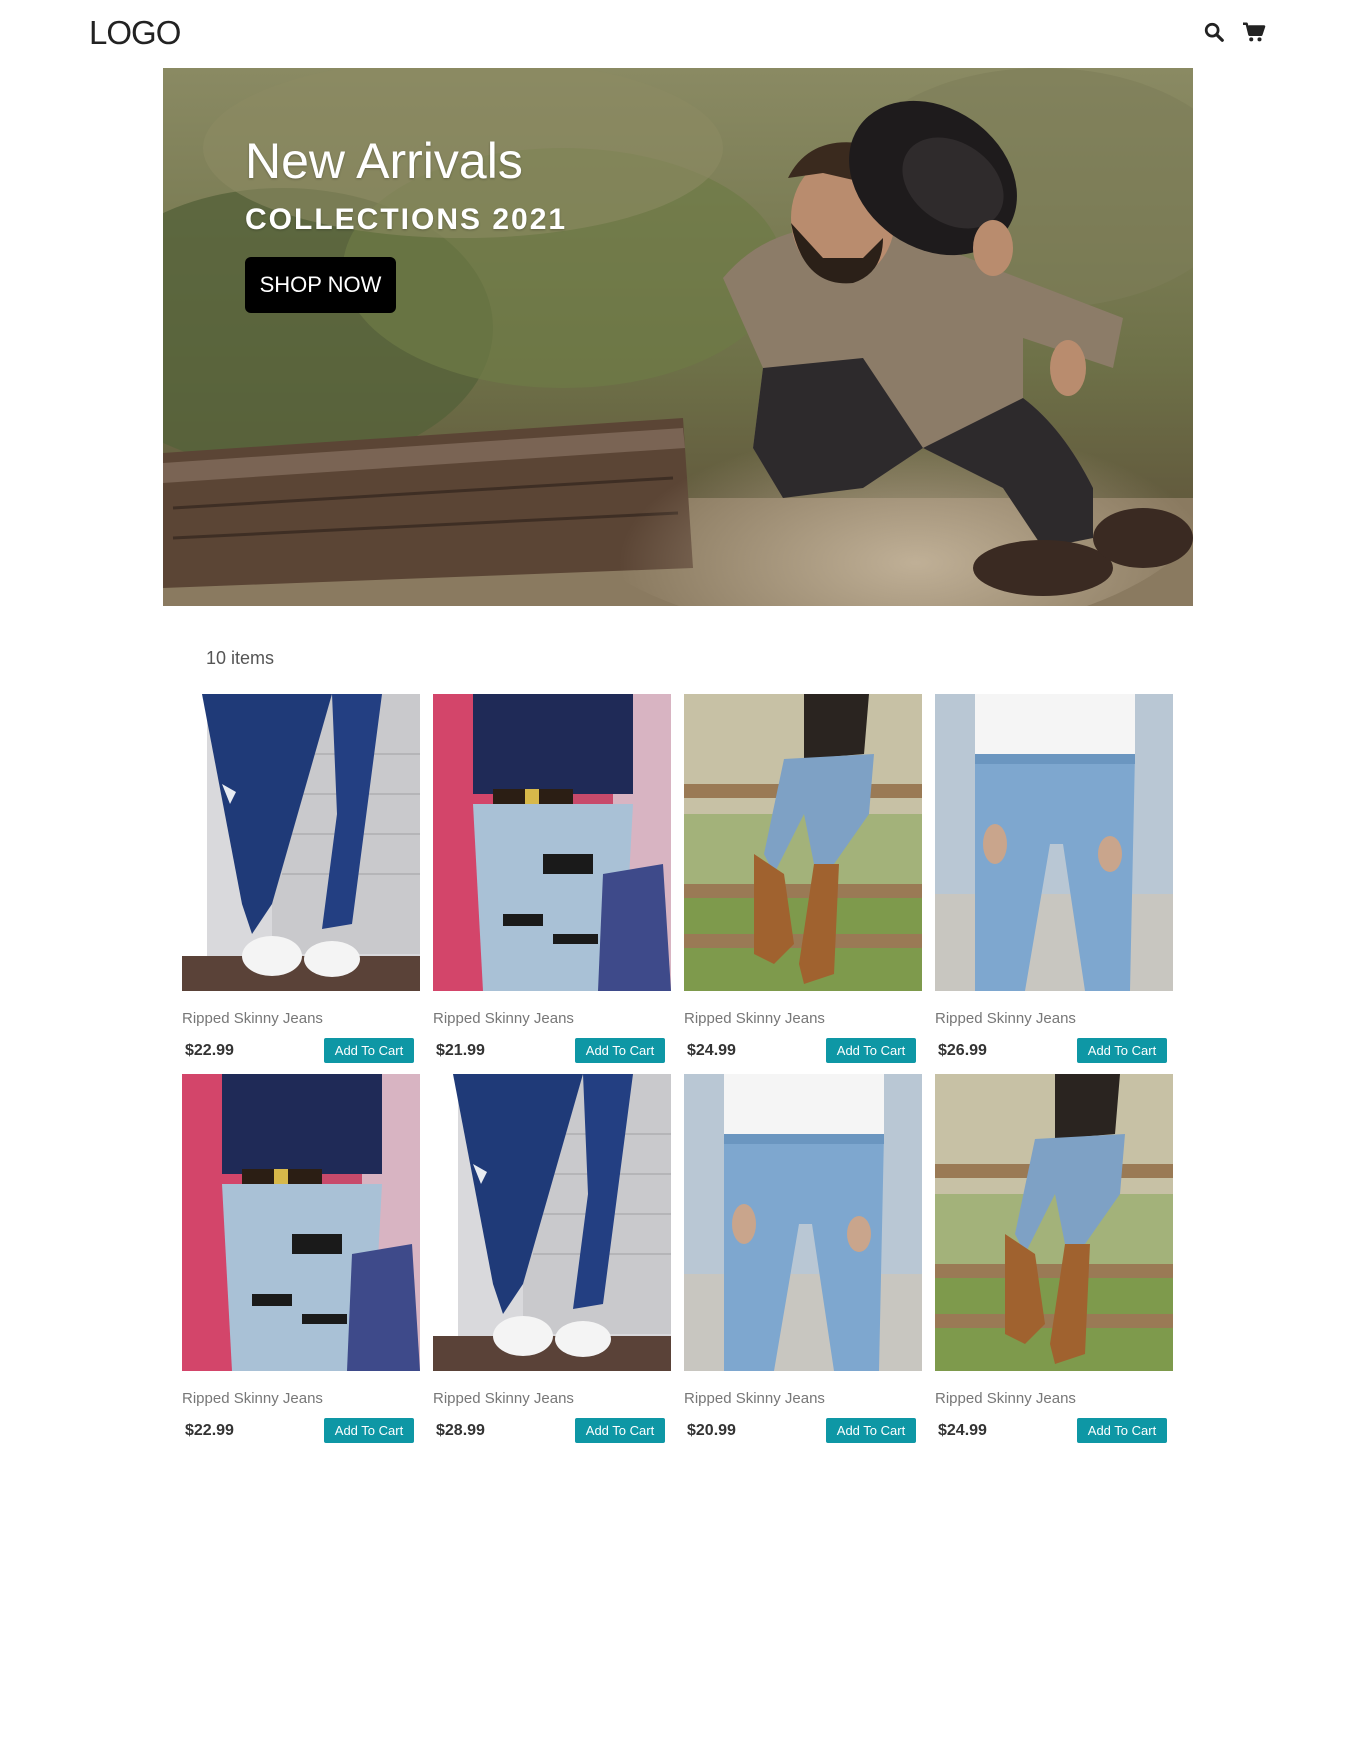  What do you see at coordinates (1214, 32) in the screenshot?
I see `search-icon` at bounding box center [1214, 32].